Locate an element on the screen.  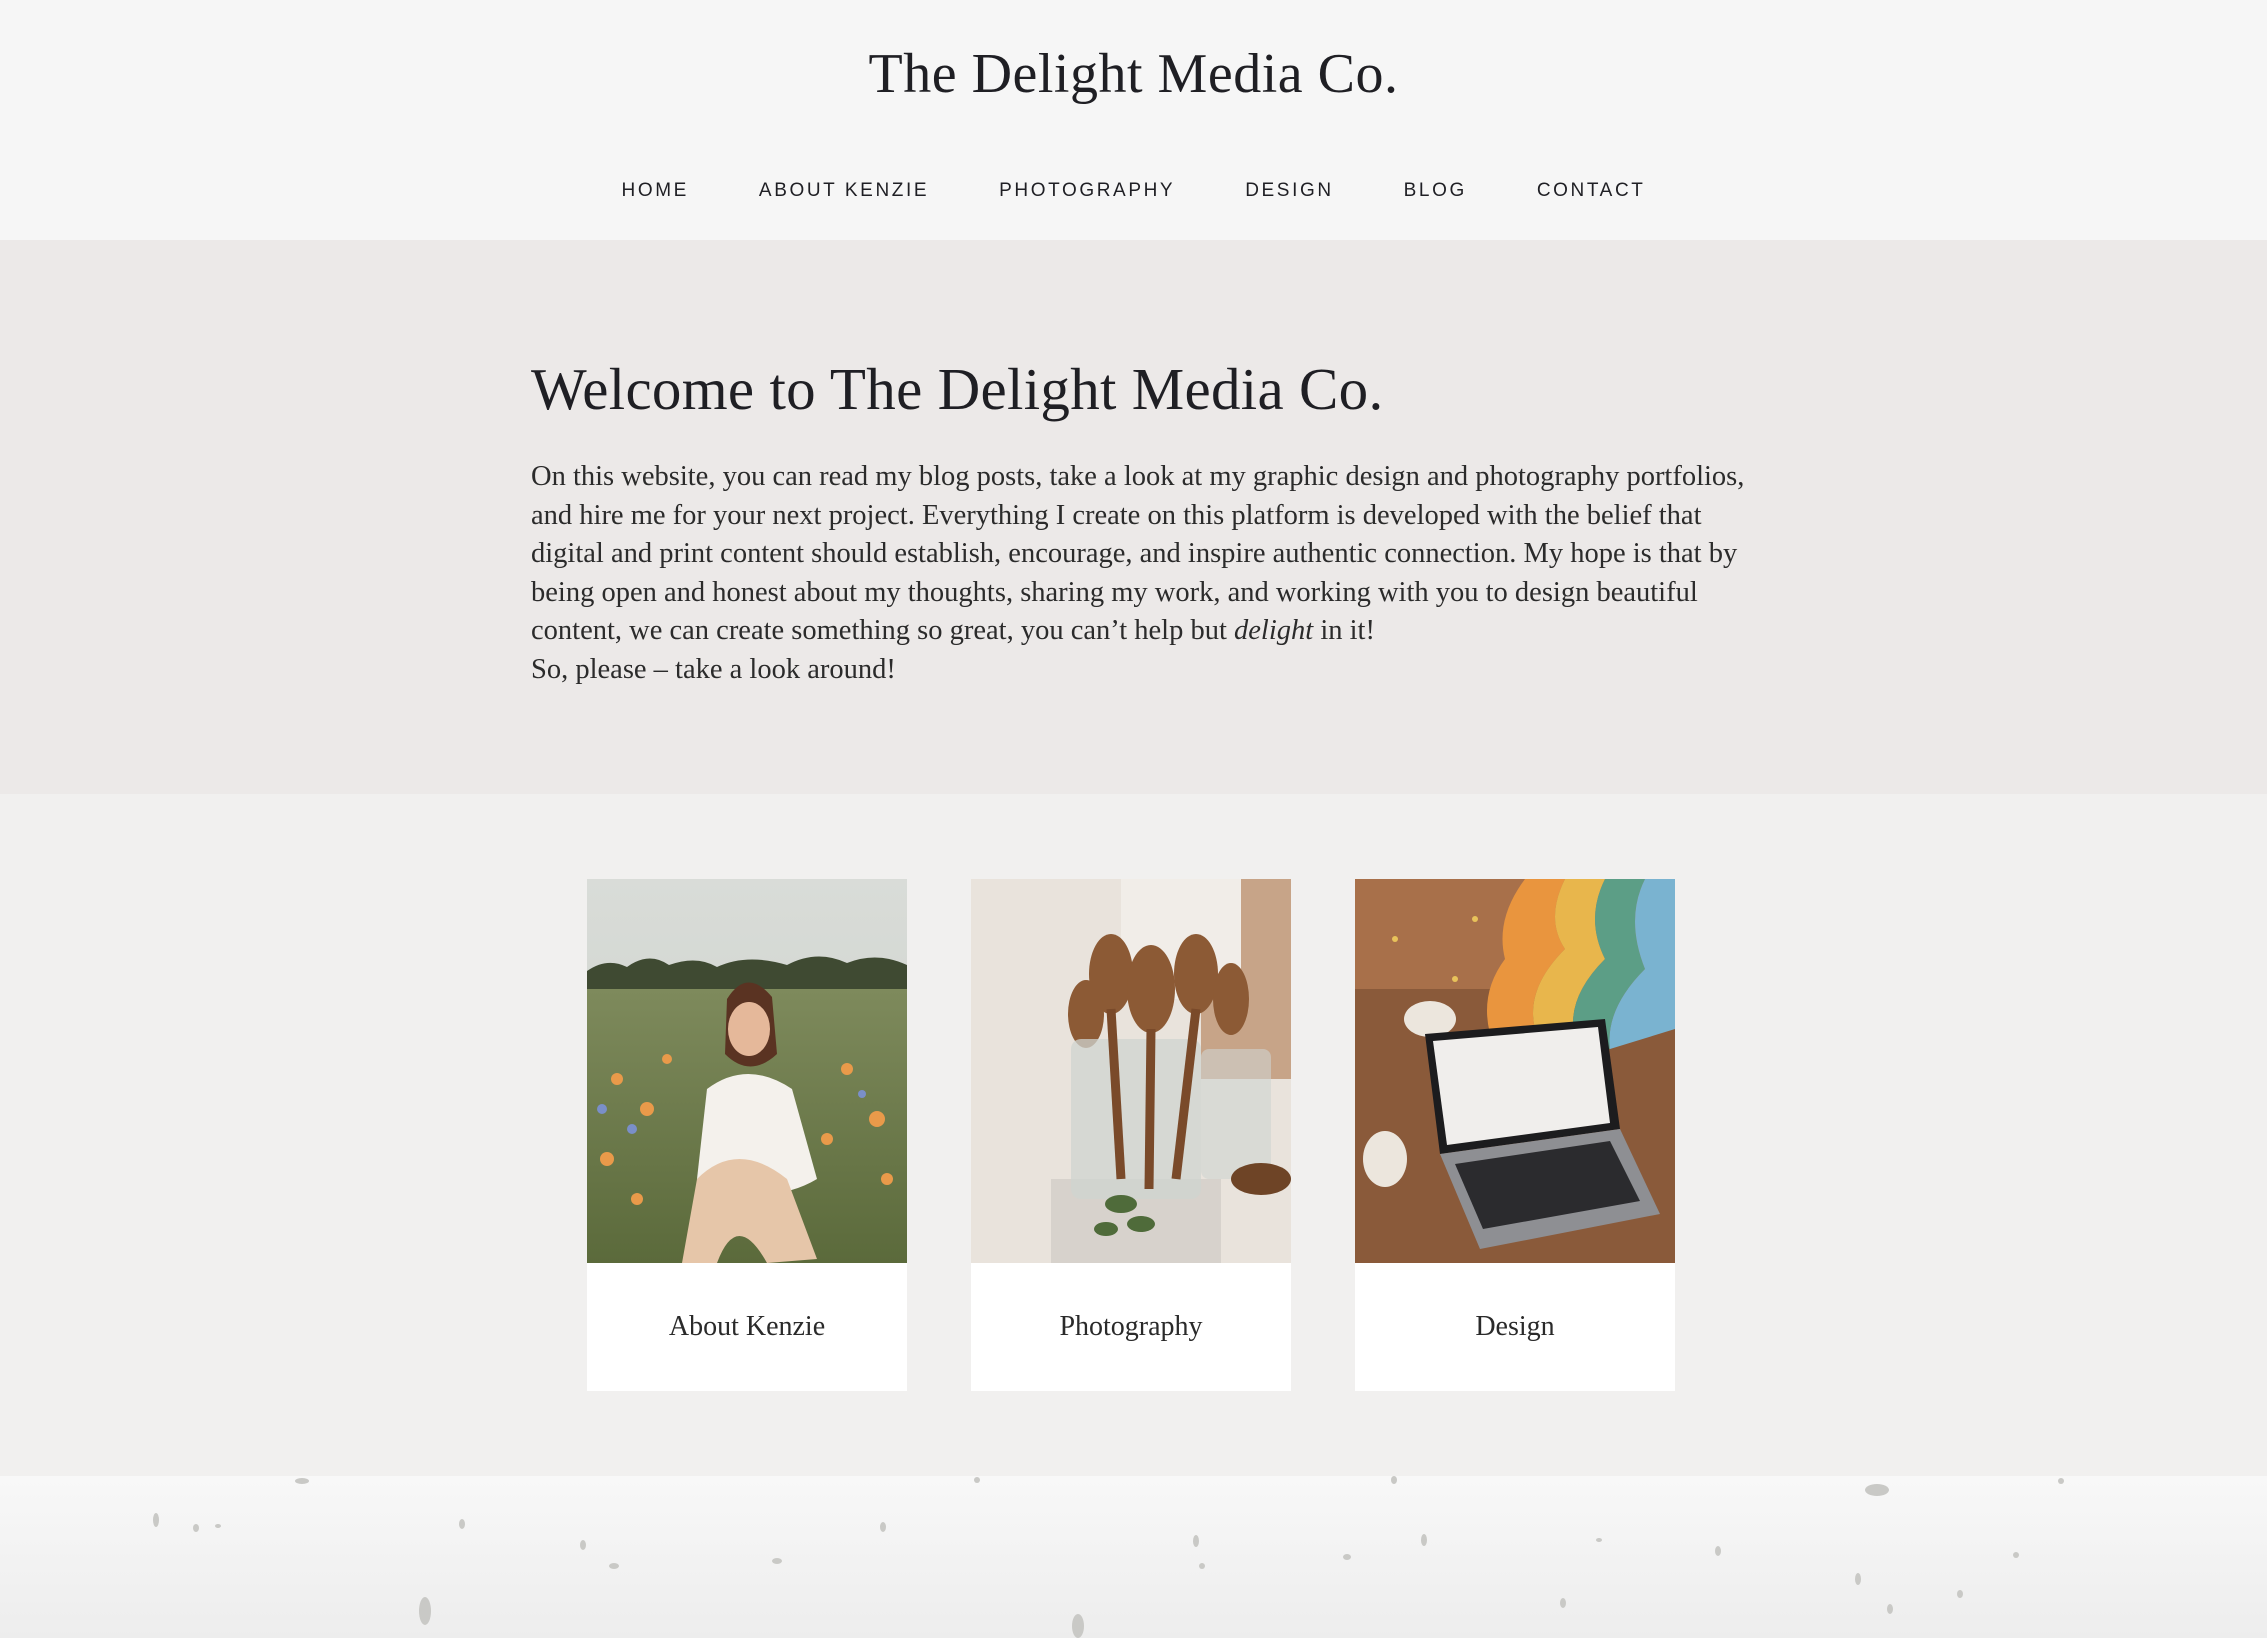
card-label: Photography is located at coordinates (1131, 1327).